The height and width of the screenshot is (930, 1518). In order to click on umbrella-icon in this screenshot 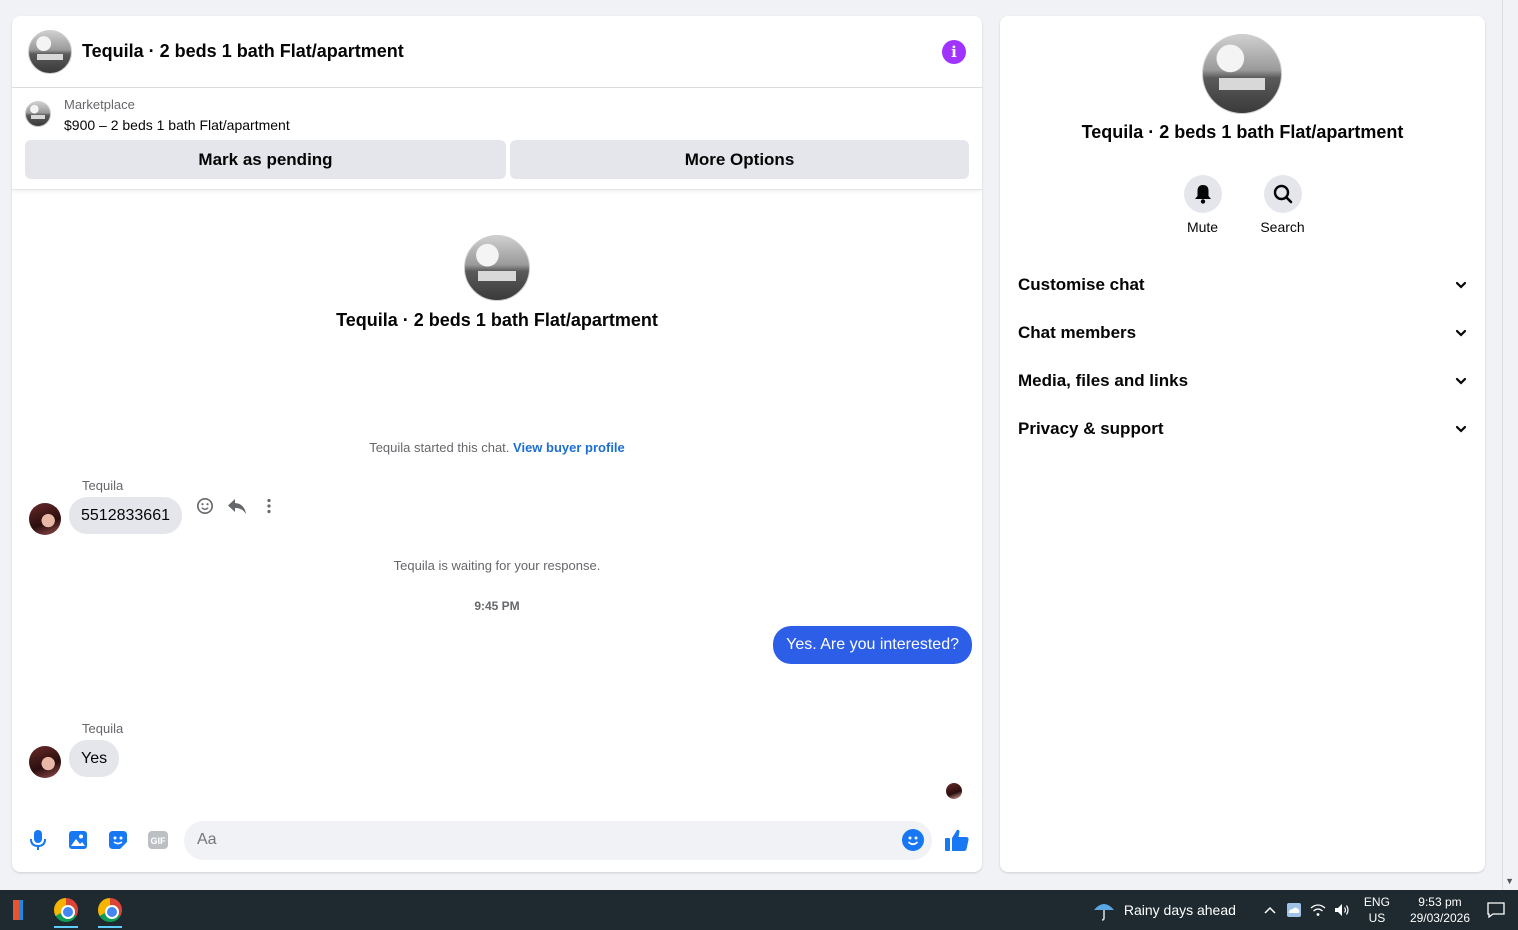, I will do `click(1103, 912)`.